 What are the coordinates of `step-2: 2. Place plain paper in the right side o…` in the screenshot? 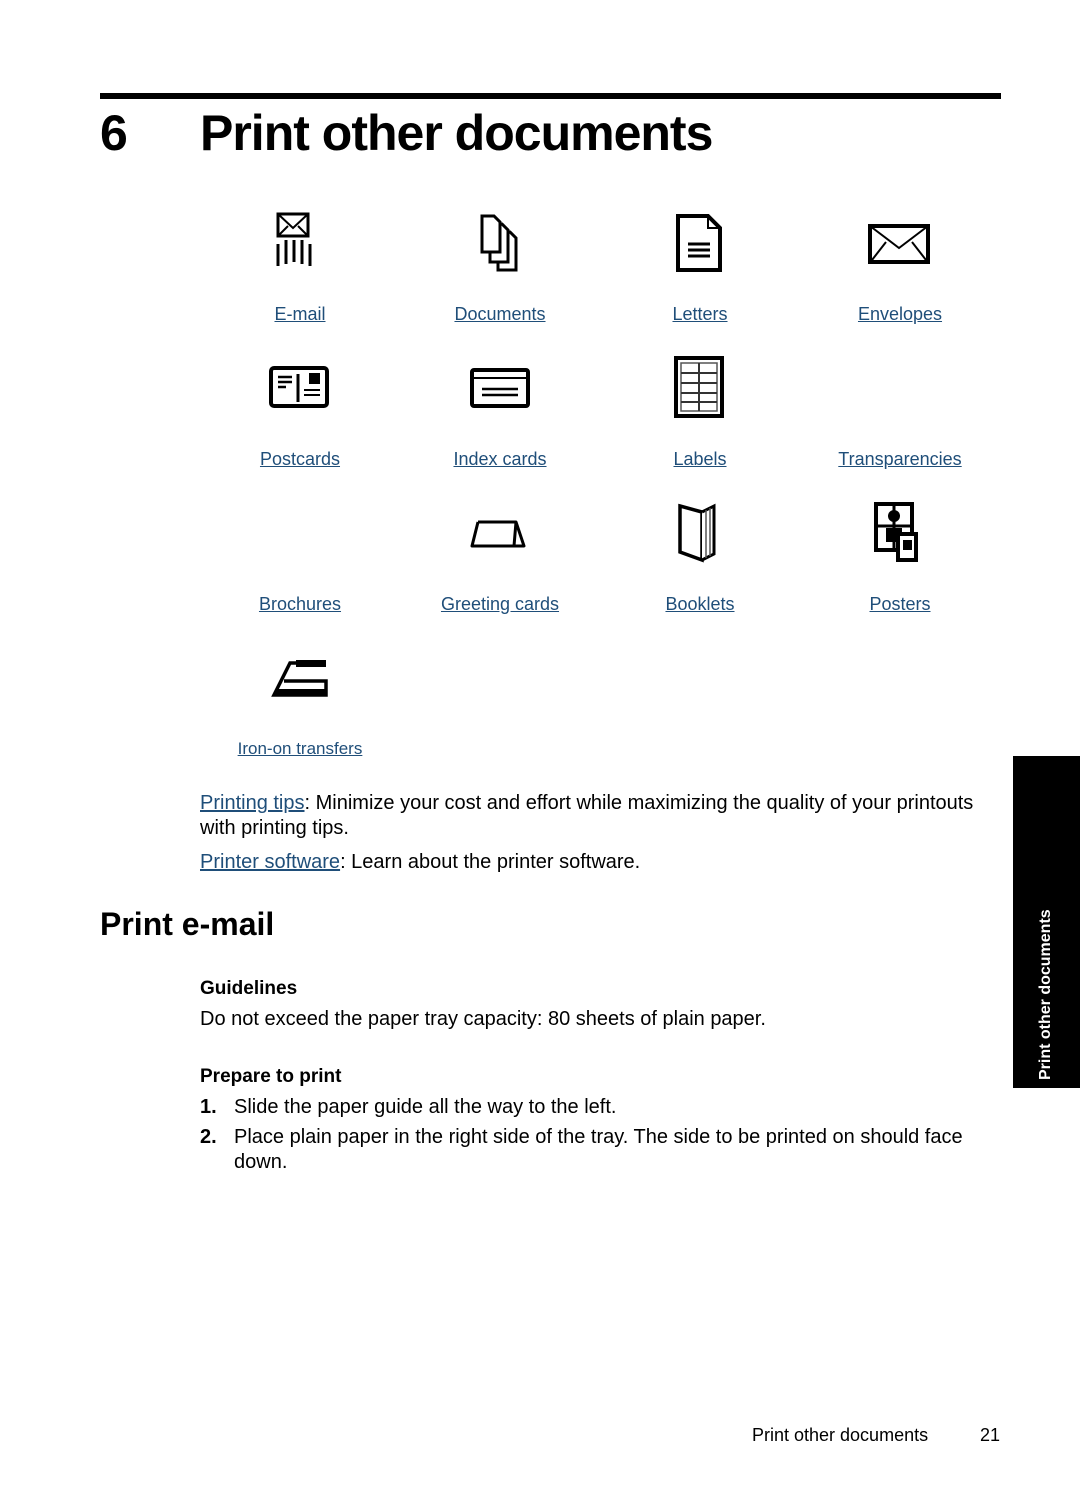 It's located at (605, 1150).